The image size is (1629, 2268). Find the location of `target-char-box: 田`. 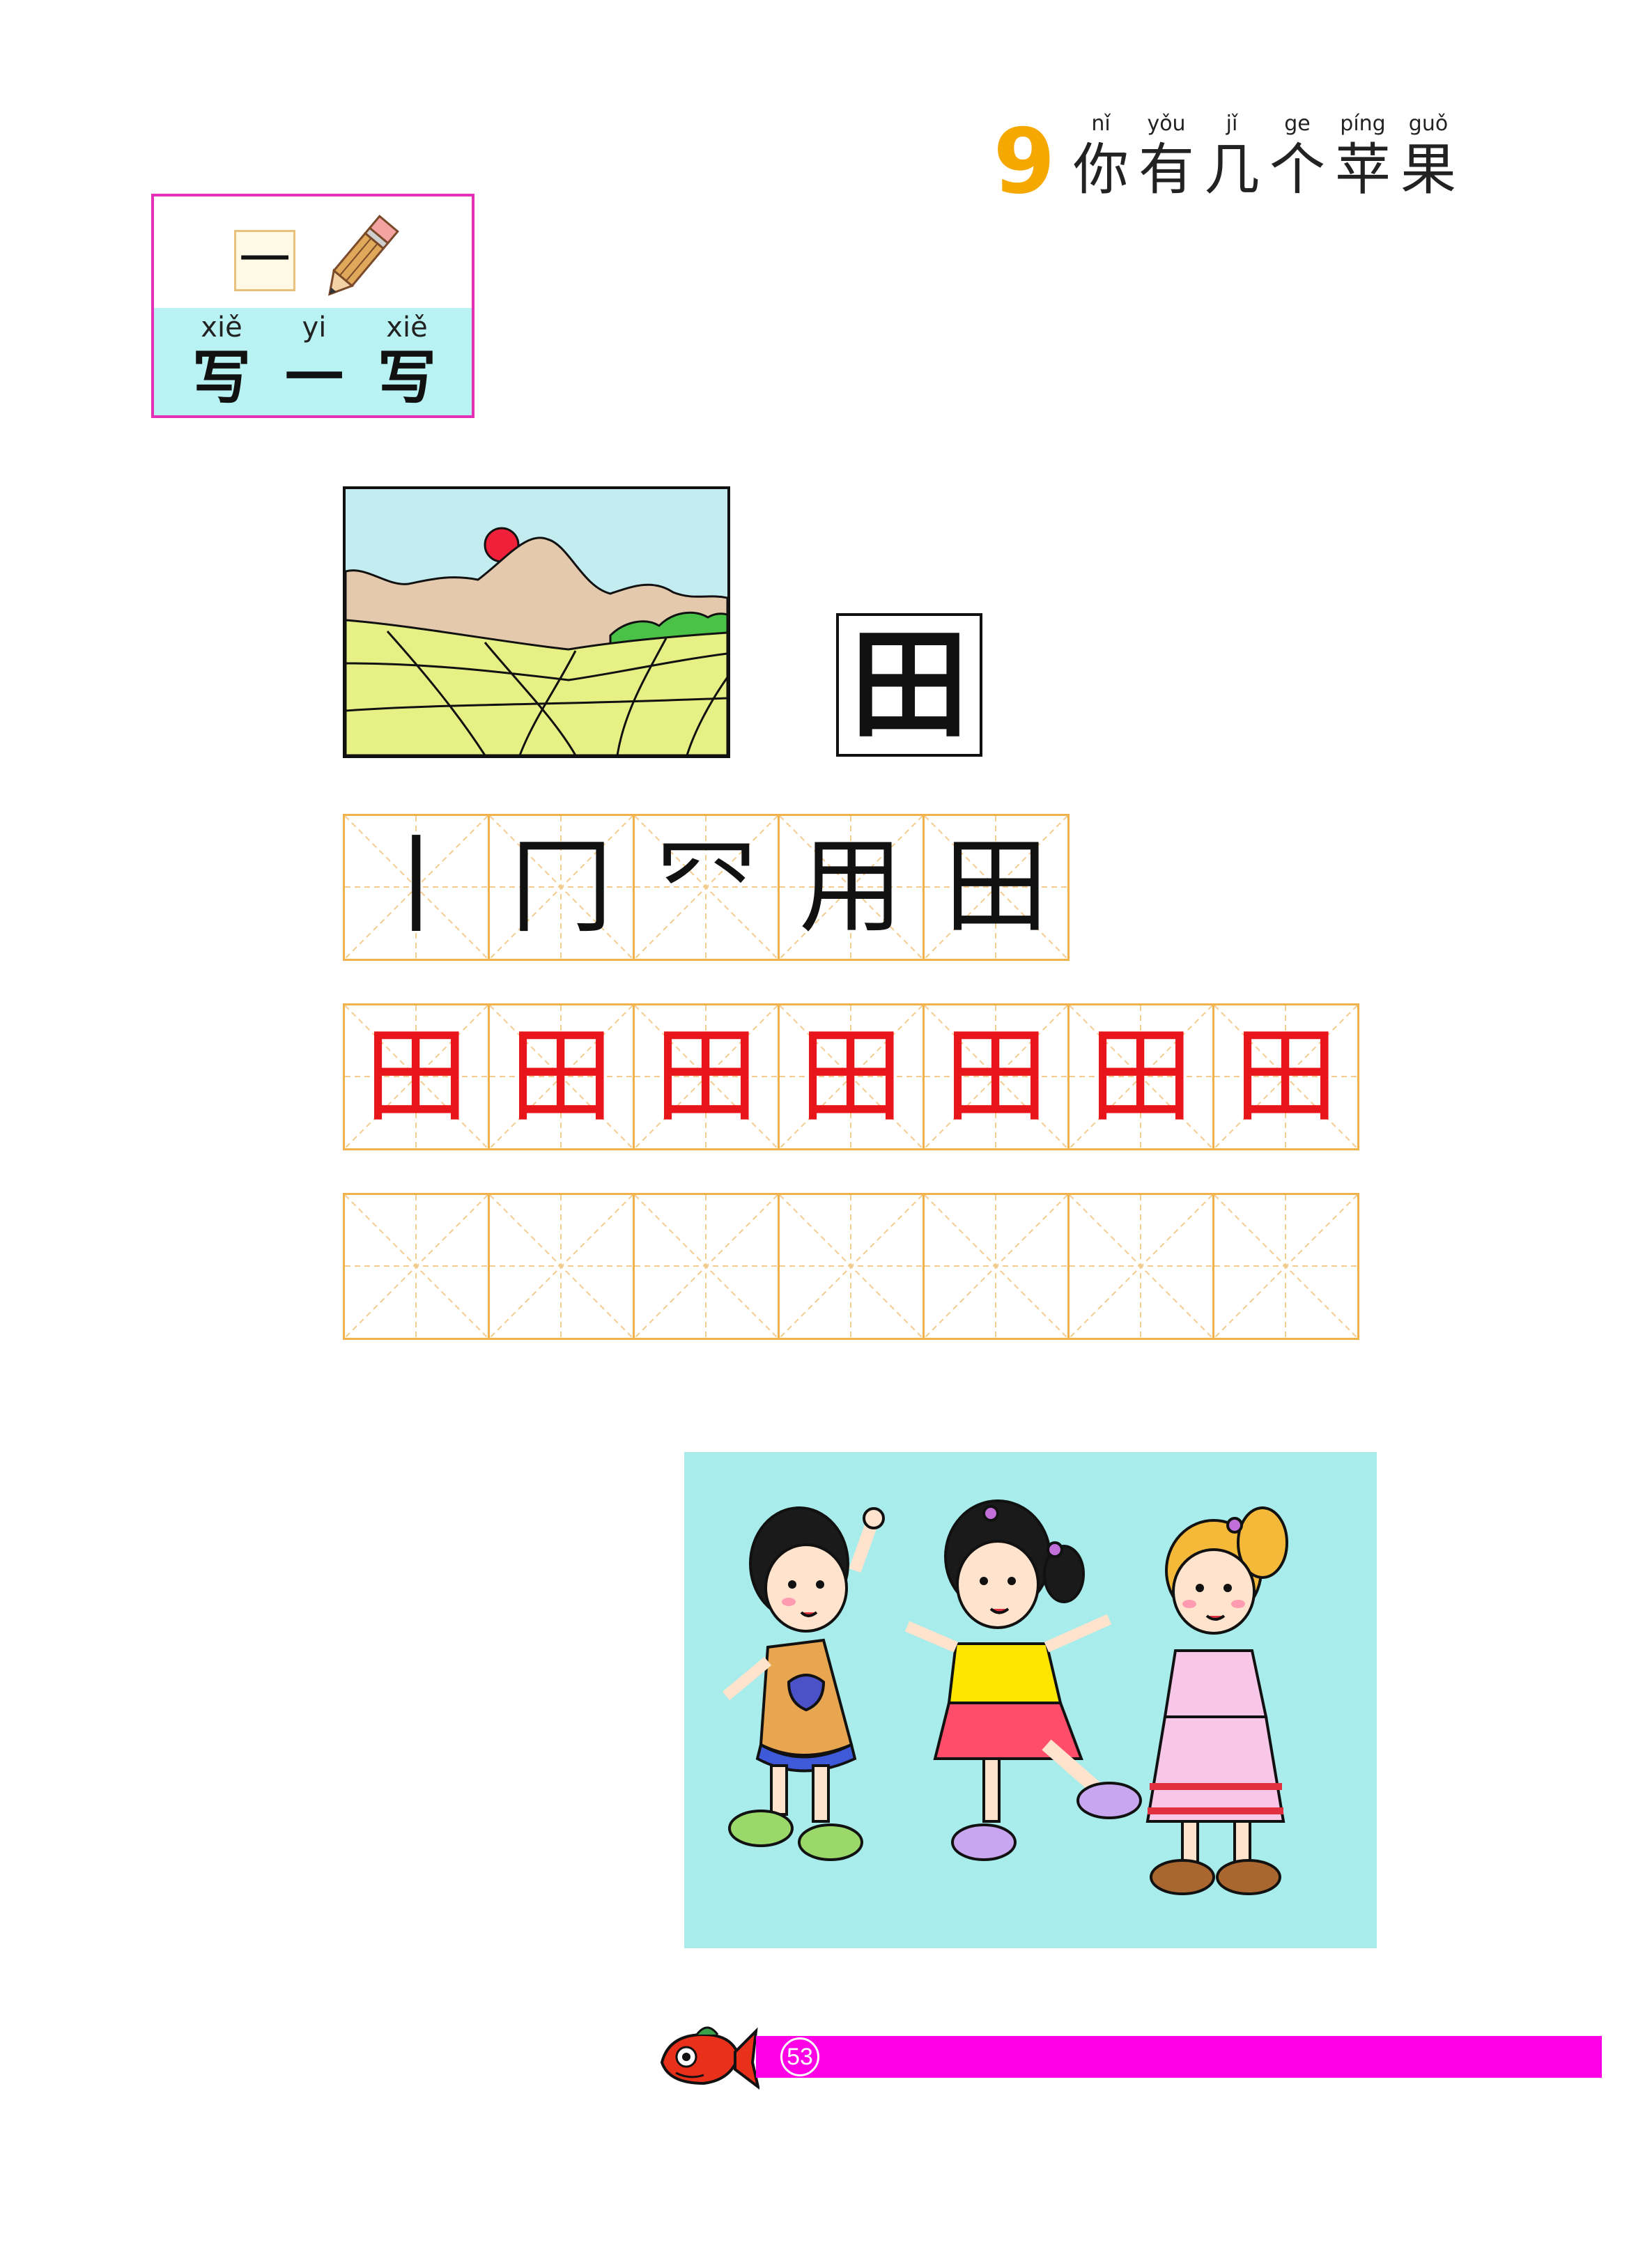

target-char-box: 田 is located at coordinates (909, 685).